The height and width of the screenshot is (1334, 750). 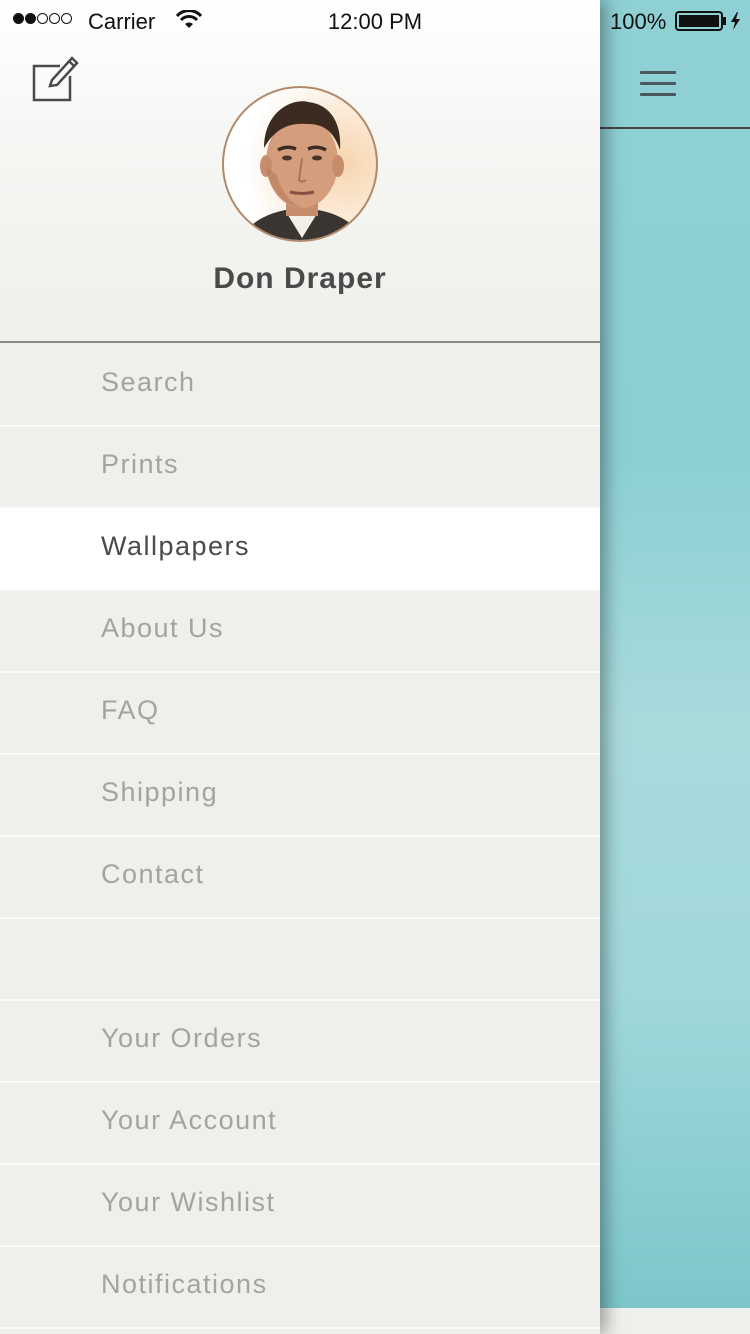 I want to click on battery-percent: 100%, so click(x=638, y=21).